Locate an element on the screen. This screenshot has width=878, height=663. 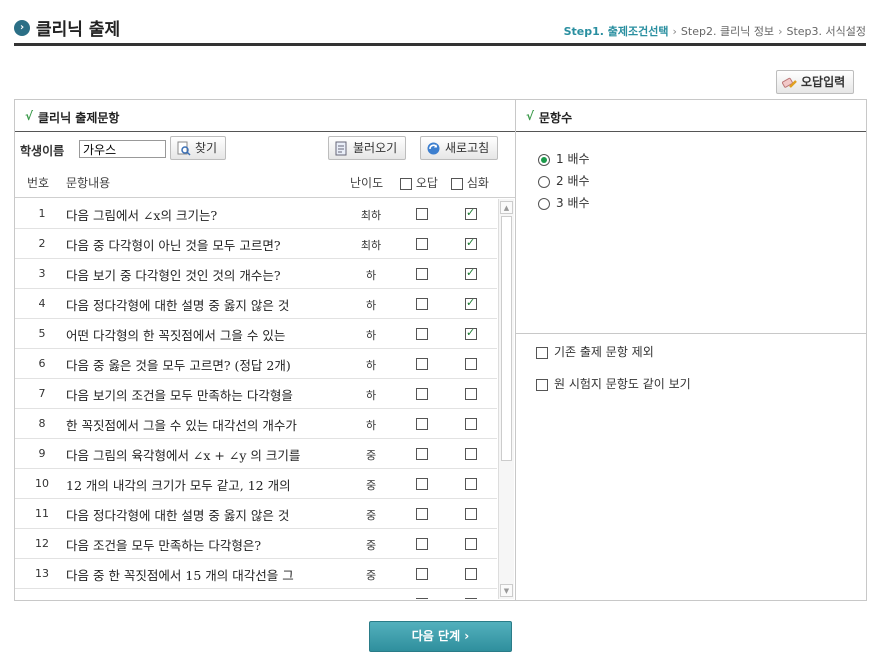
table-row: 11 다음 정다각형에 대한 설명 중 옳지 않은 것 중 is located at coordinates (256, 514).